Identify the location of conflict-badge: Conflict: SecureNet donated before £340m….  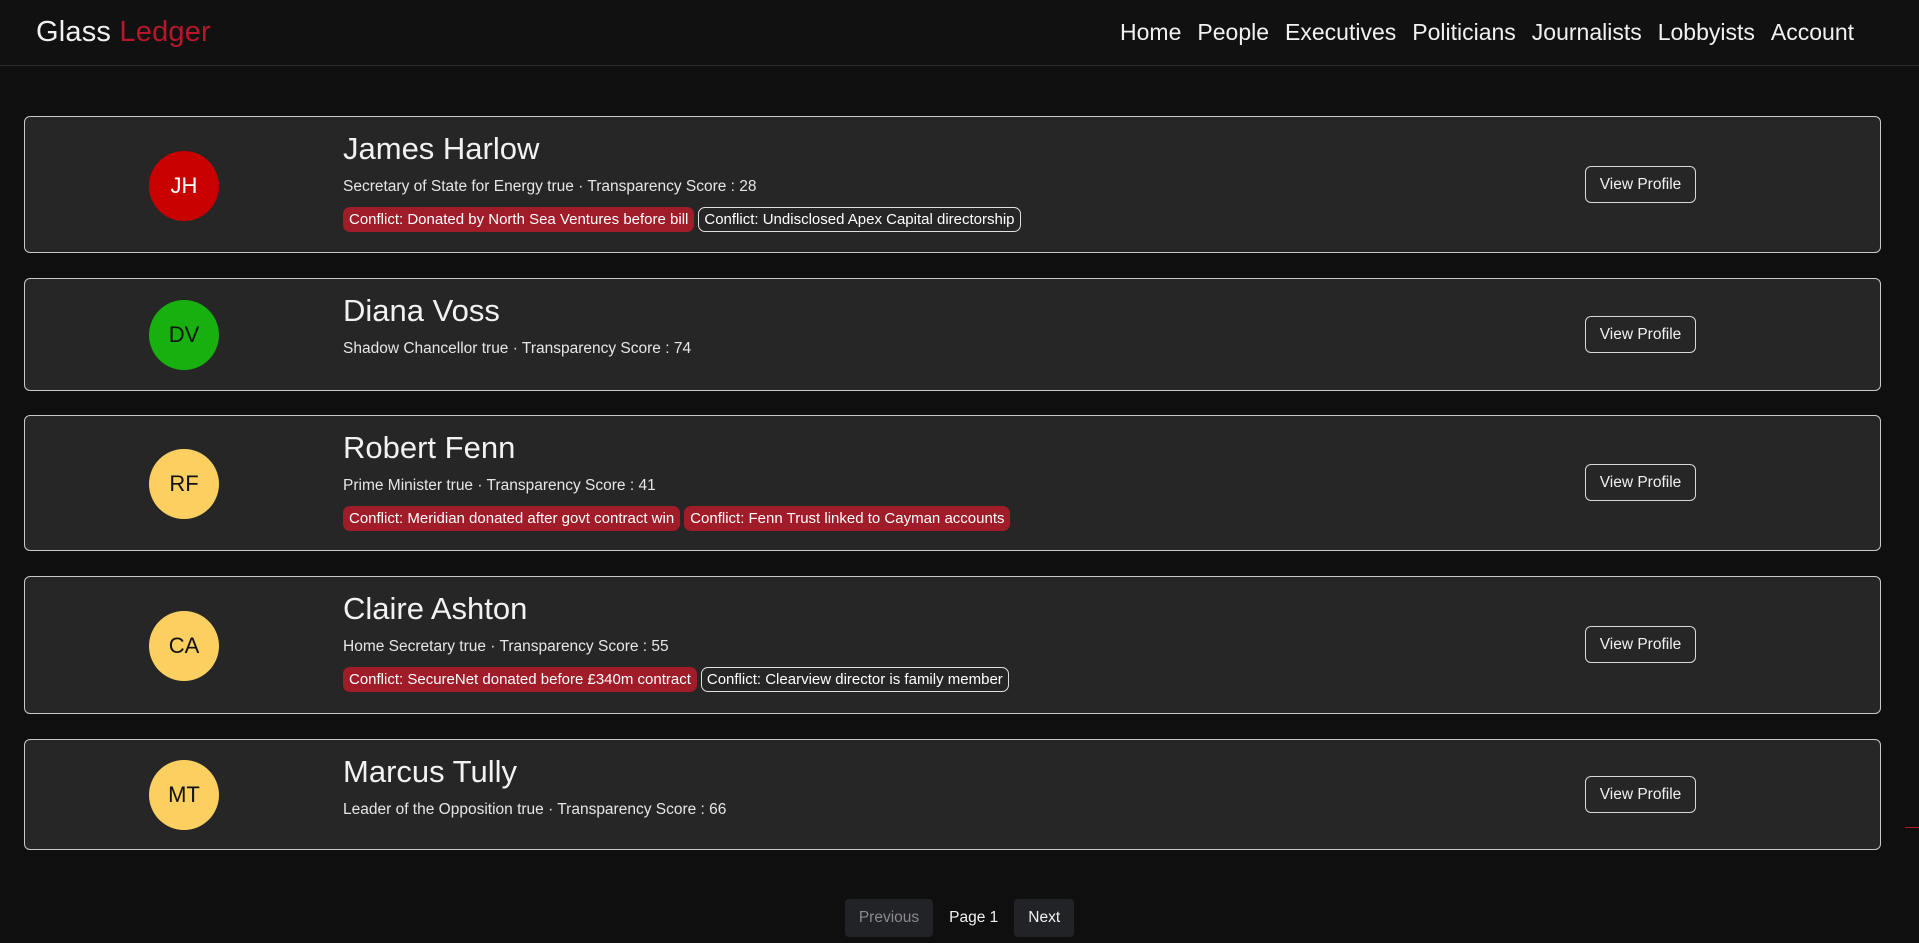
(520, 679).